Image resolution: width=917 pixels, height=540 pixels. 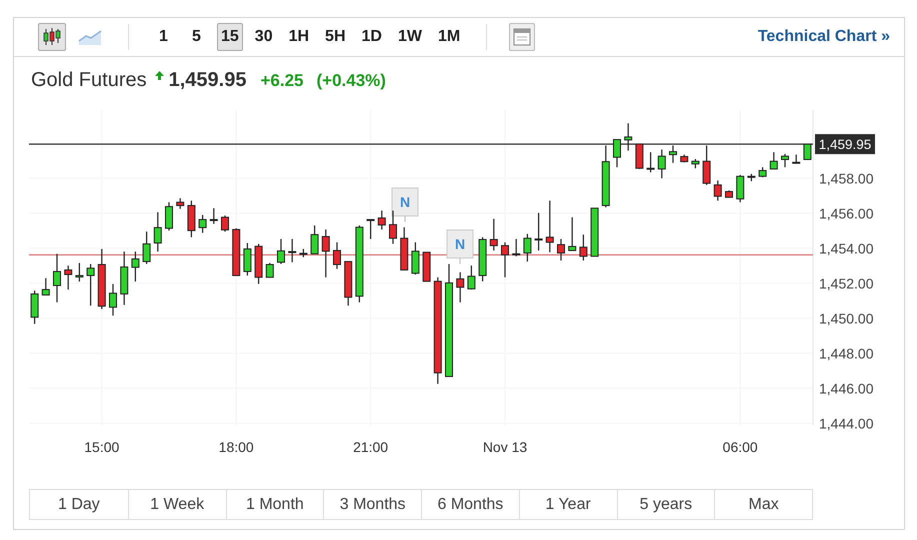 I want to click on last-price: 1,459.95, so click(x=207, y=80).